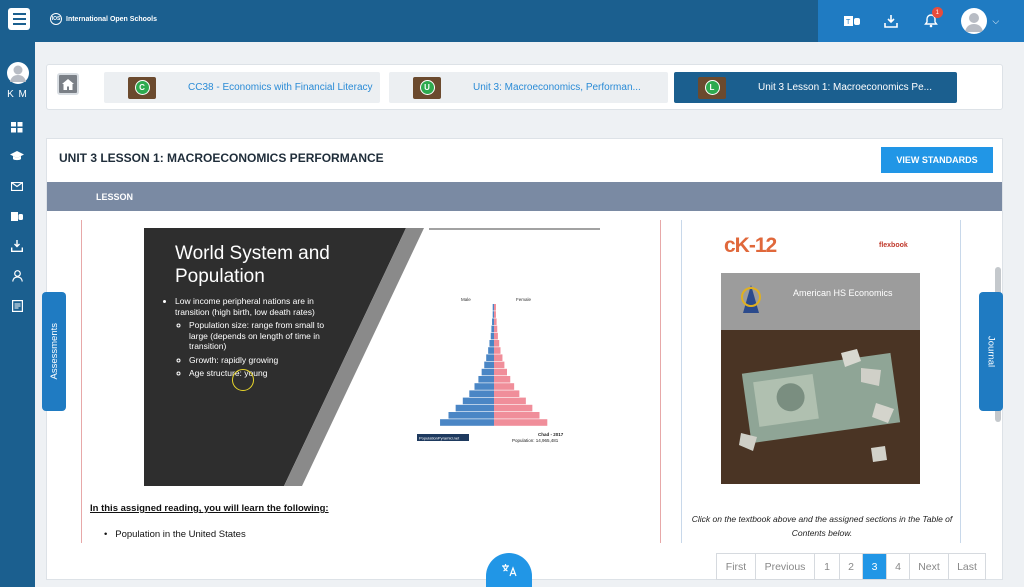  What do you see at coordinates (114, 197) in the screenshot?
I see `tab-lesson: LESSON` at bounding box center [114, 197].